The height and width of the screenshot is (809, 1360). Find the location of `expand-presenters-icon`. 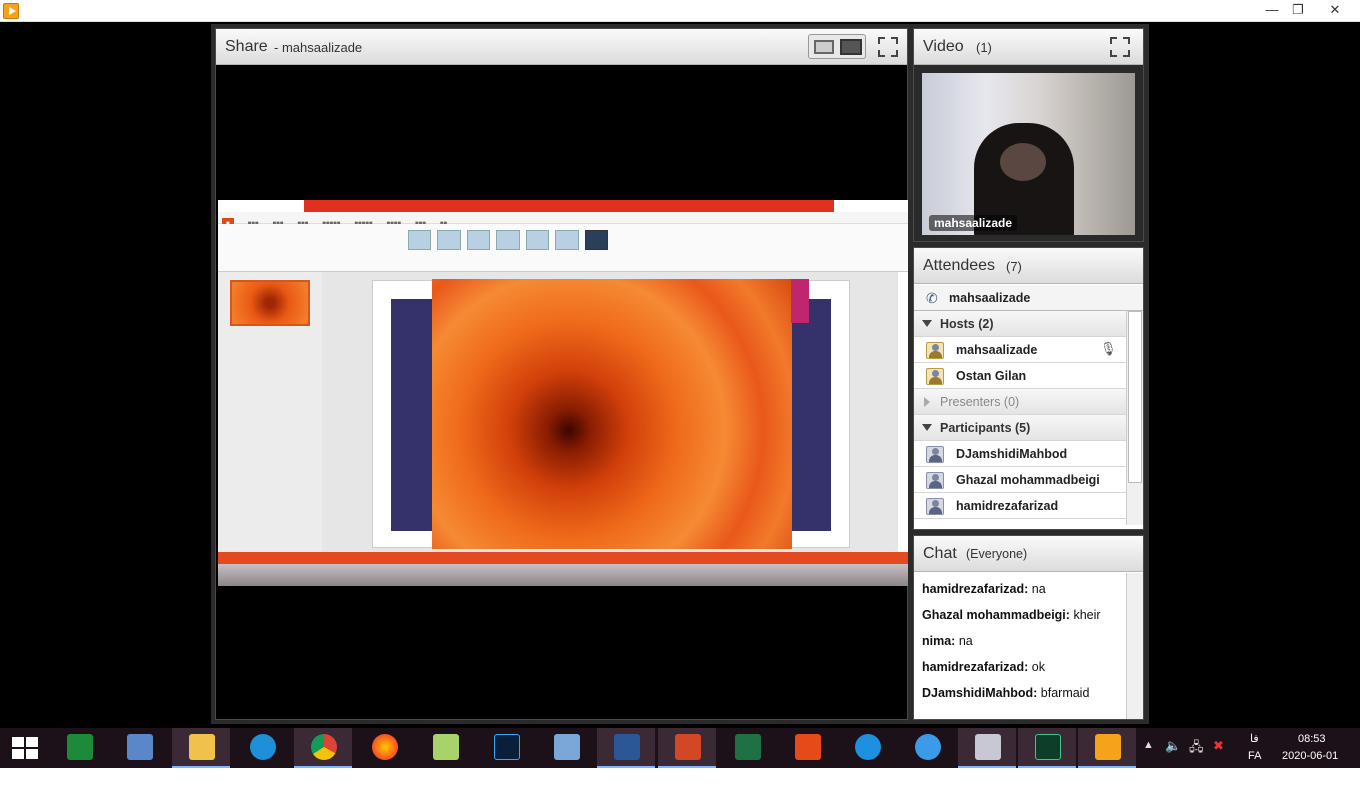

expand-presenters-icon is located at coordinates (927, 402).